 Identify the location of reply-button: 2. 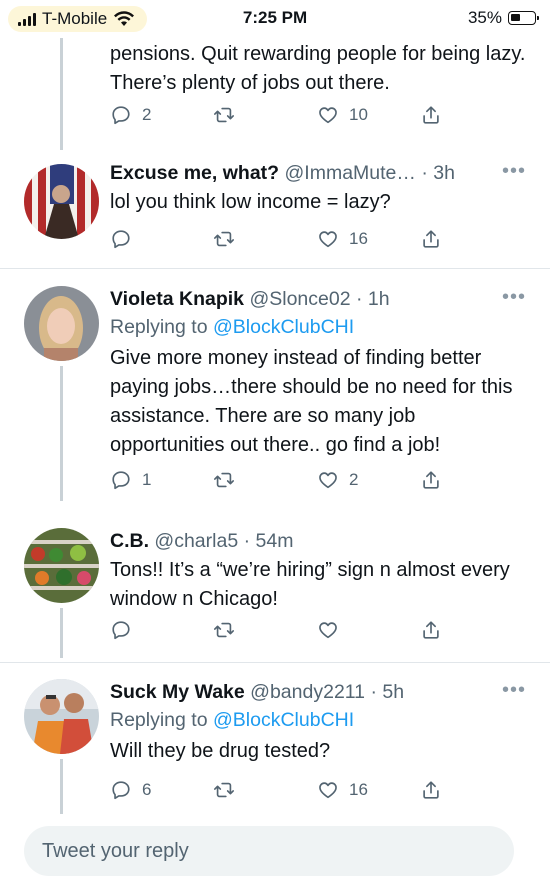
(130, 115).